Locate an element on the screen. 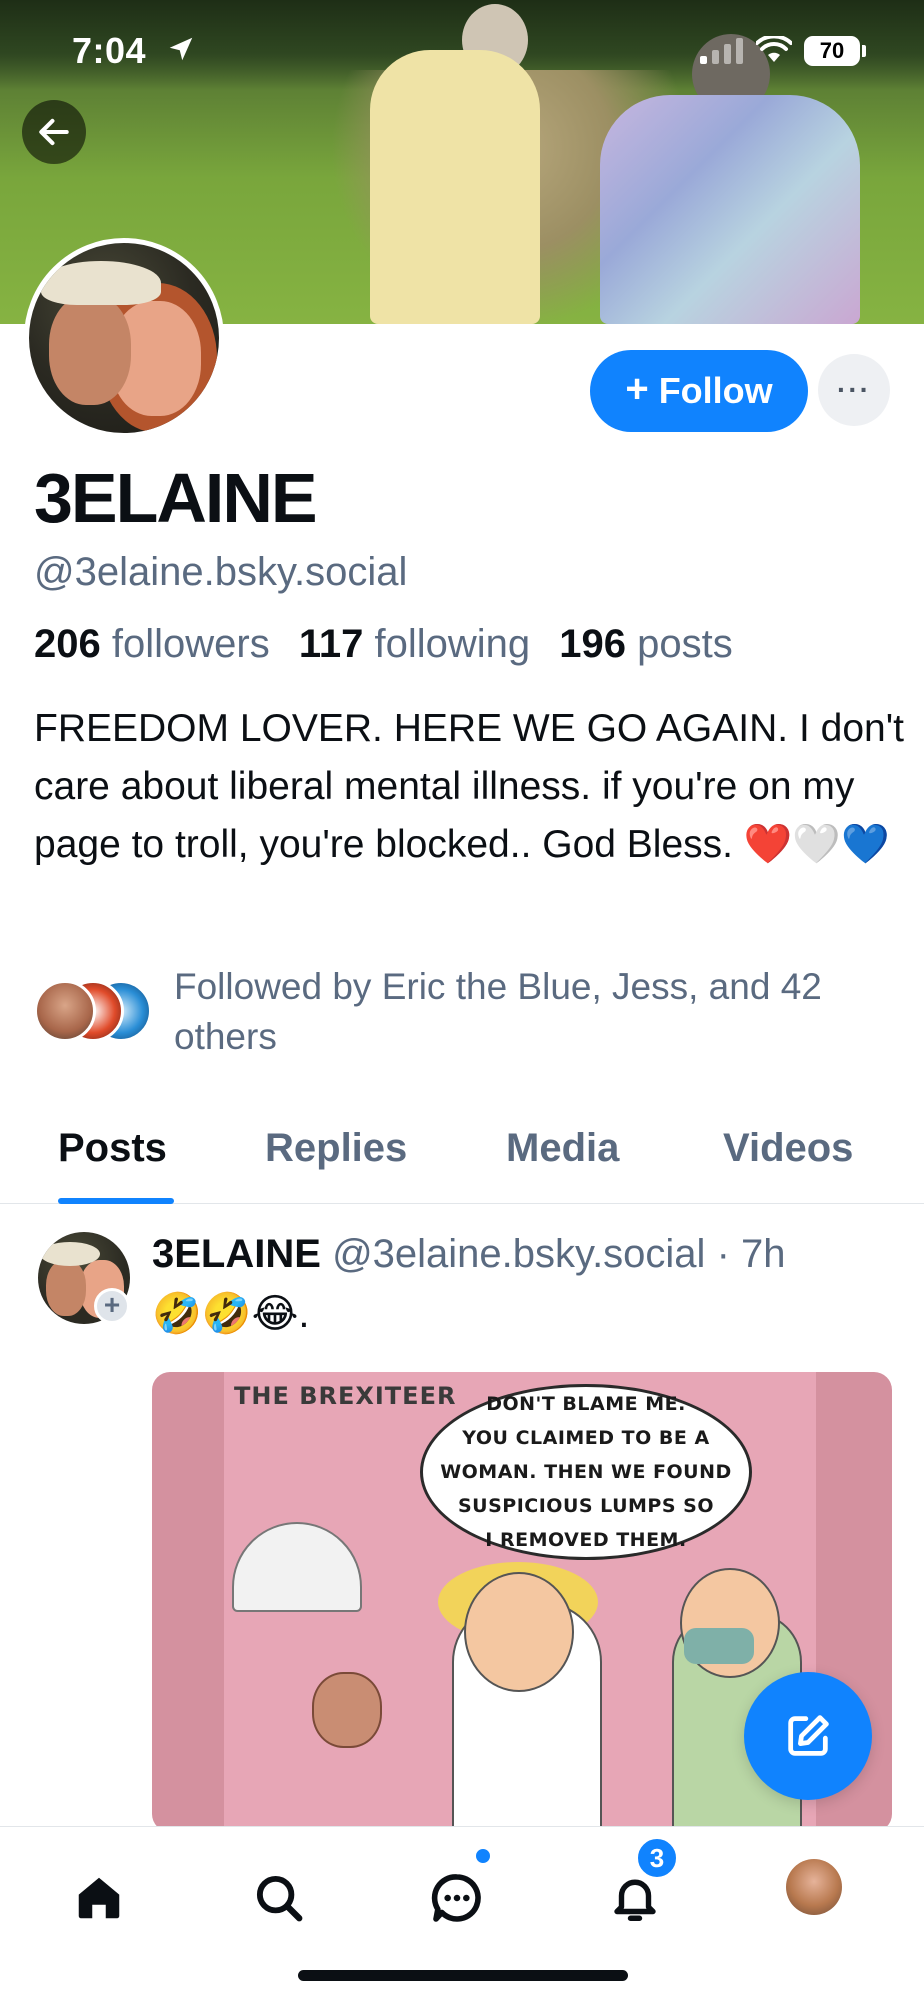 The width and height of the screenshot is (924, 2000). following-link: 117 following is located at coordinates (414, 644).